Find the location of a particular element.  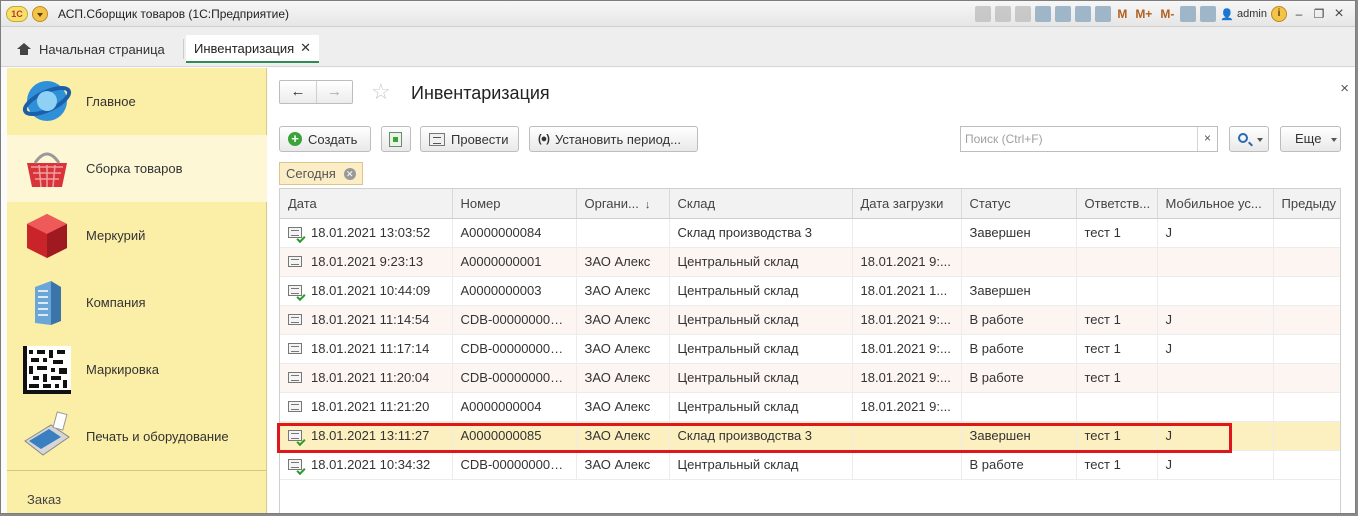

sidebar-item-marking: Маркировка is located at coordinates (137, 369).